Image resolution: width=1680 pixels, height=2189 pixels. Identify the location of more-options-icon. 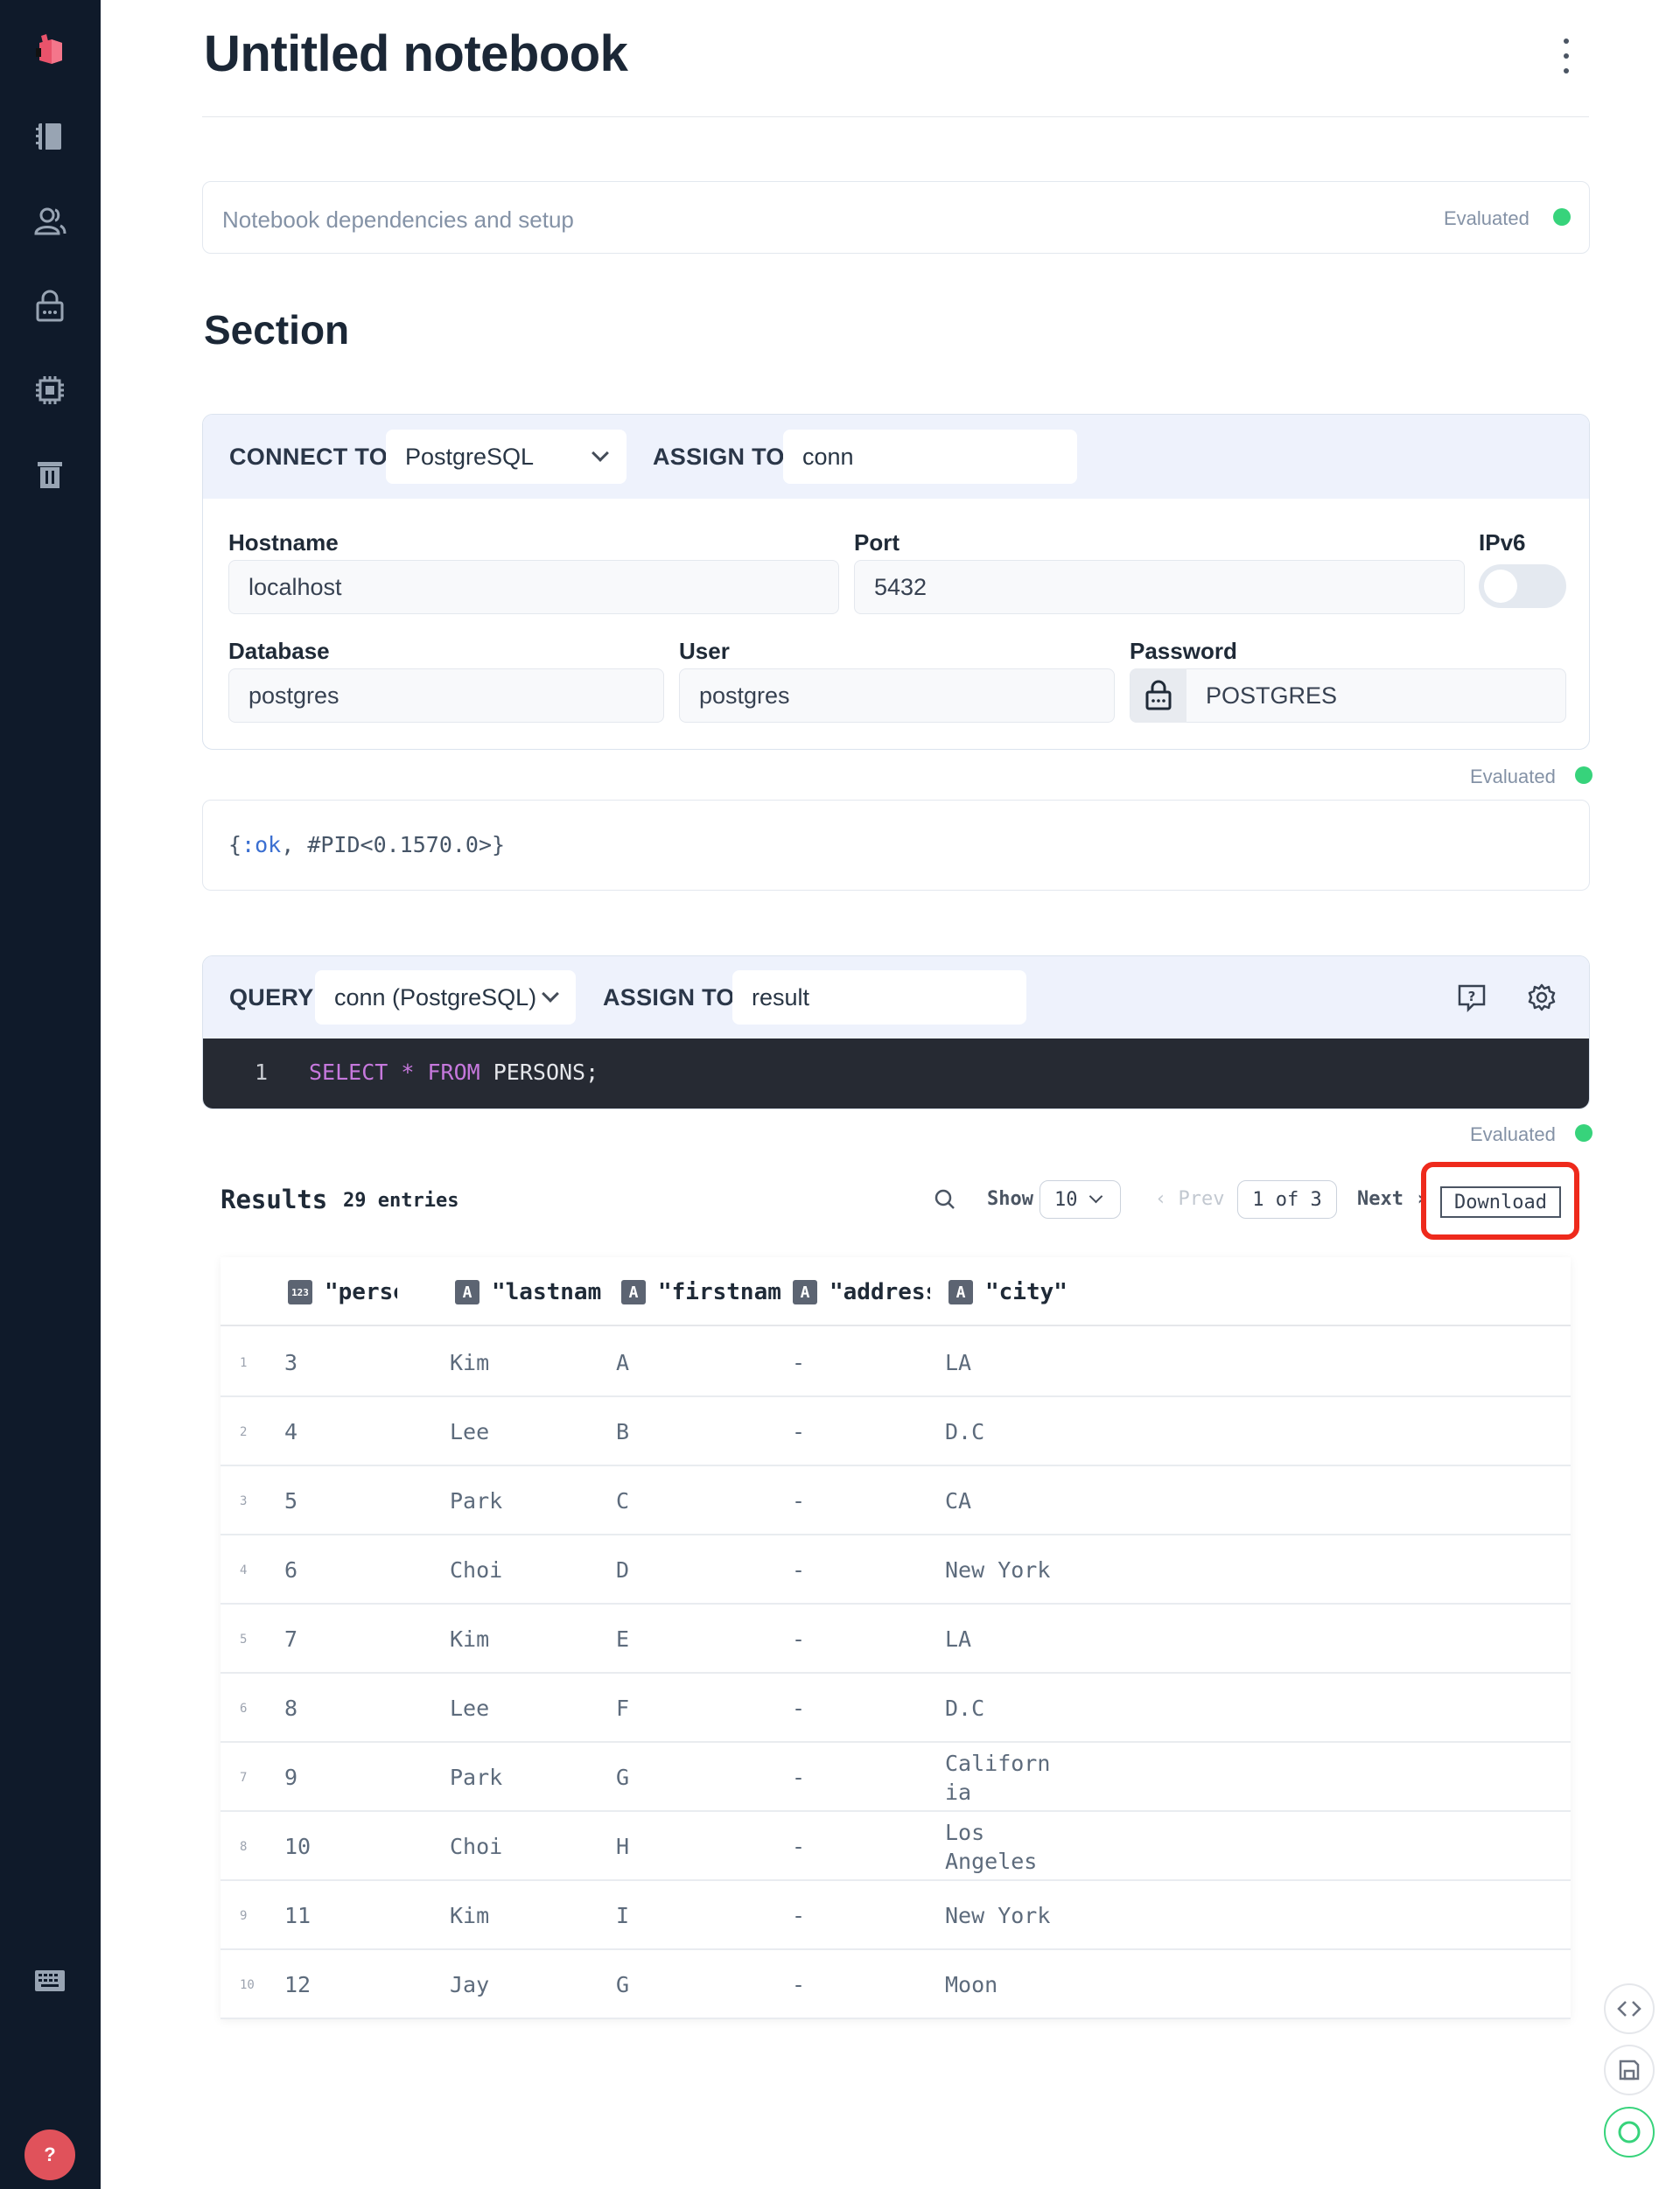
(1566, 55).